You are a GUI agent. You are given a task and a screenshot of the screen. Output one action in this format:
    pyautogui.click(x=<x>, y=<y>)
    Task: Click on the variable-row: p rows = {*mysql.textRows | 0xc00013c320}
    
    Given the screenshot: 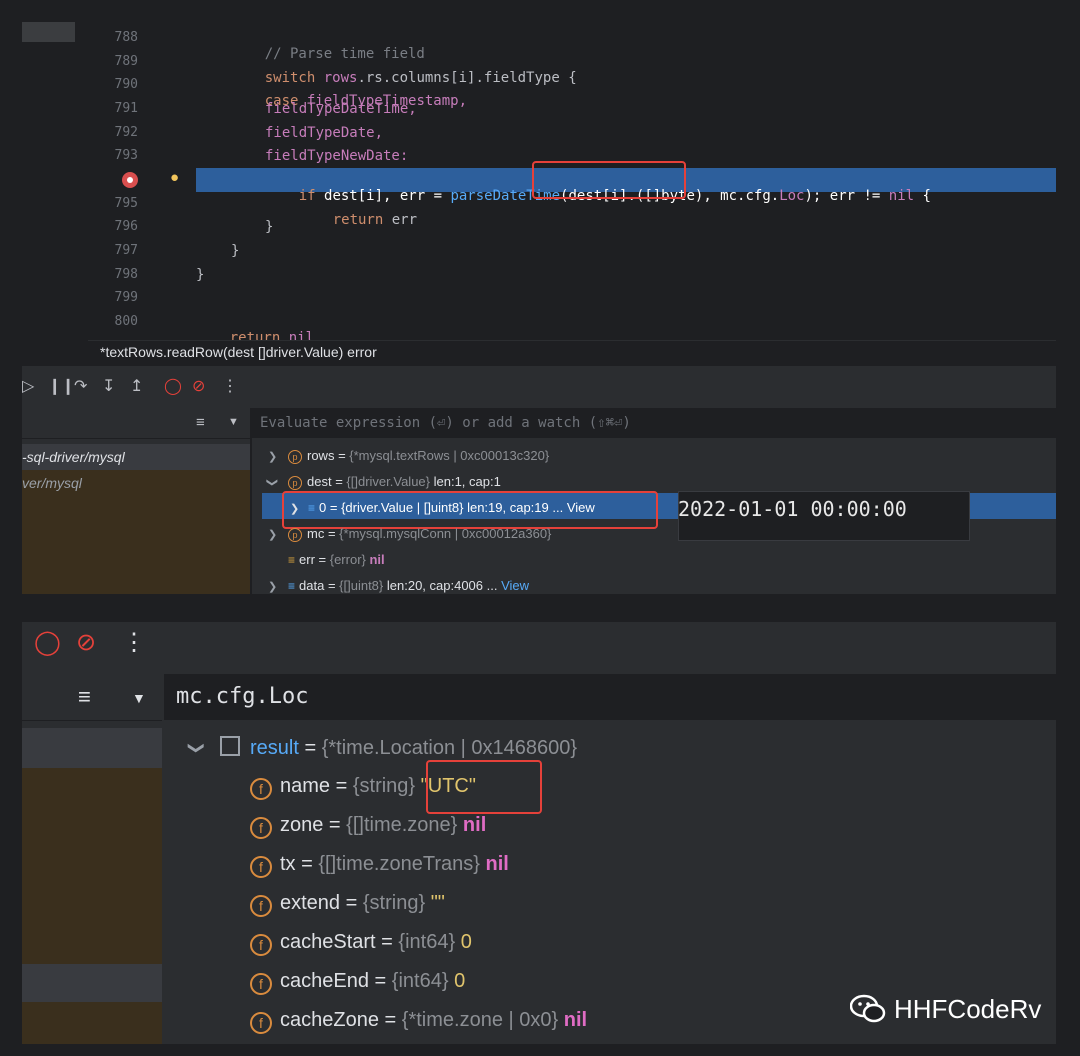 What is the action you would take?
    pyautogui.click(x=418, y=456)
    